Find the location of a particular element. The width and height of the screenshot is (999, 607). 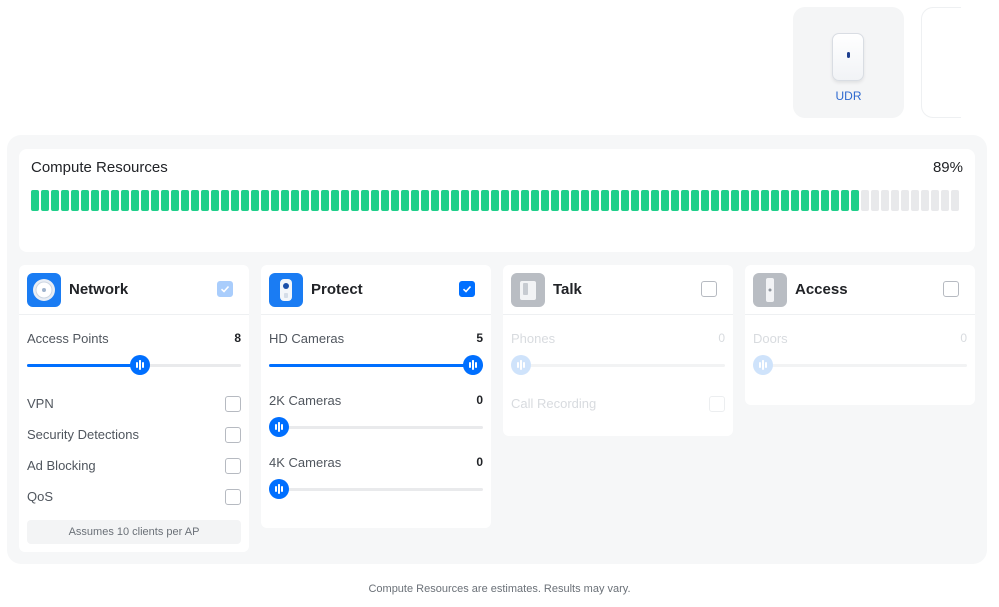

access-points-slider is located at coordinates (134, 365).